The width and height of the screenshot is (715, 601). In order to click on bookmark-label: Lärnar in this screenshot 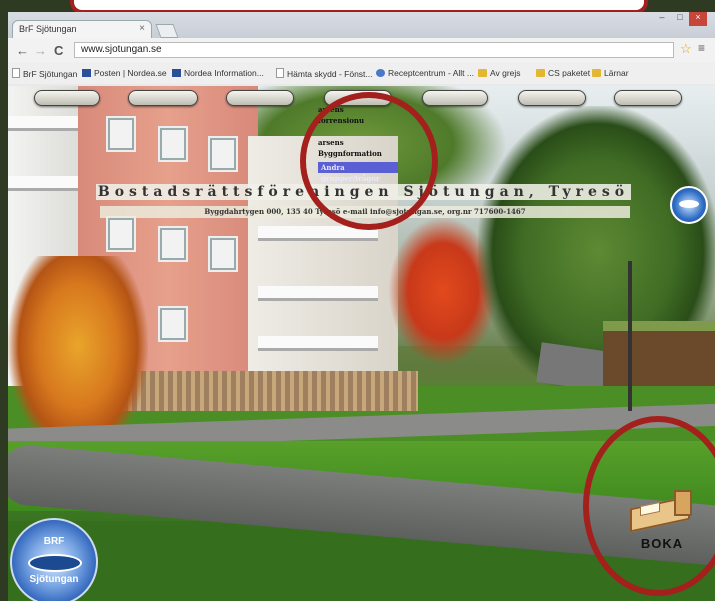, I will do `click(616, 73)`.